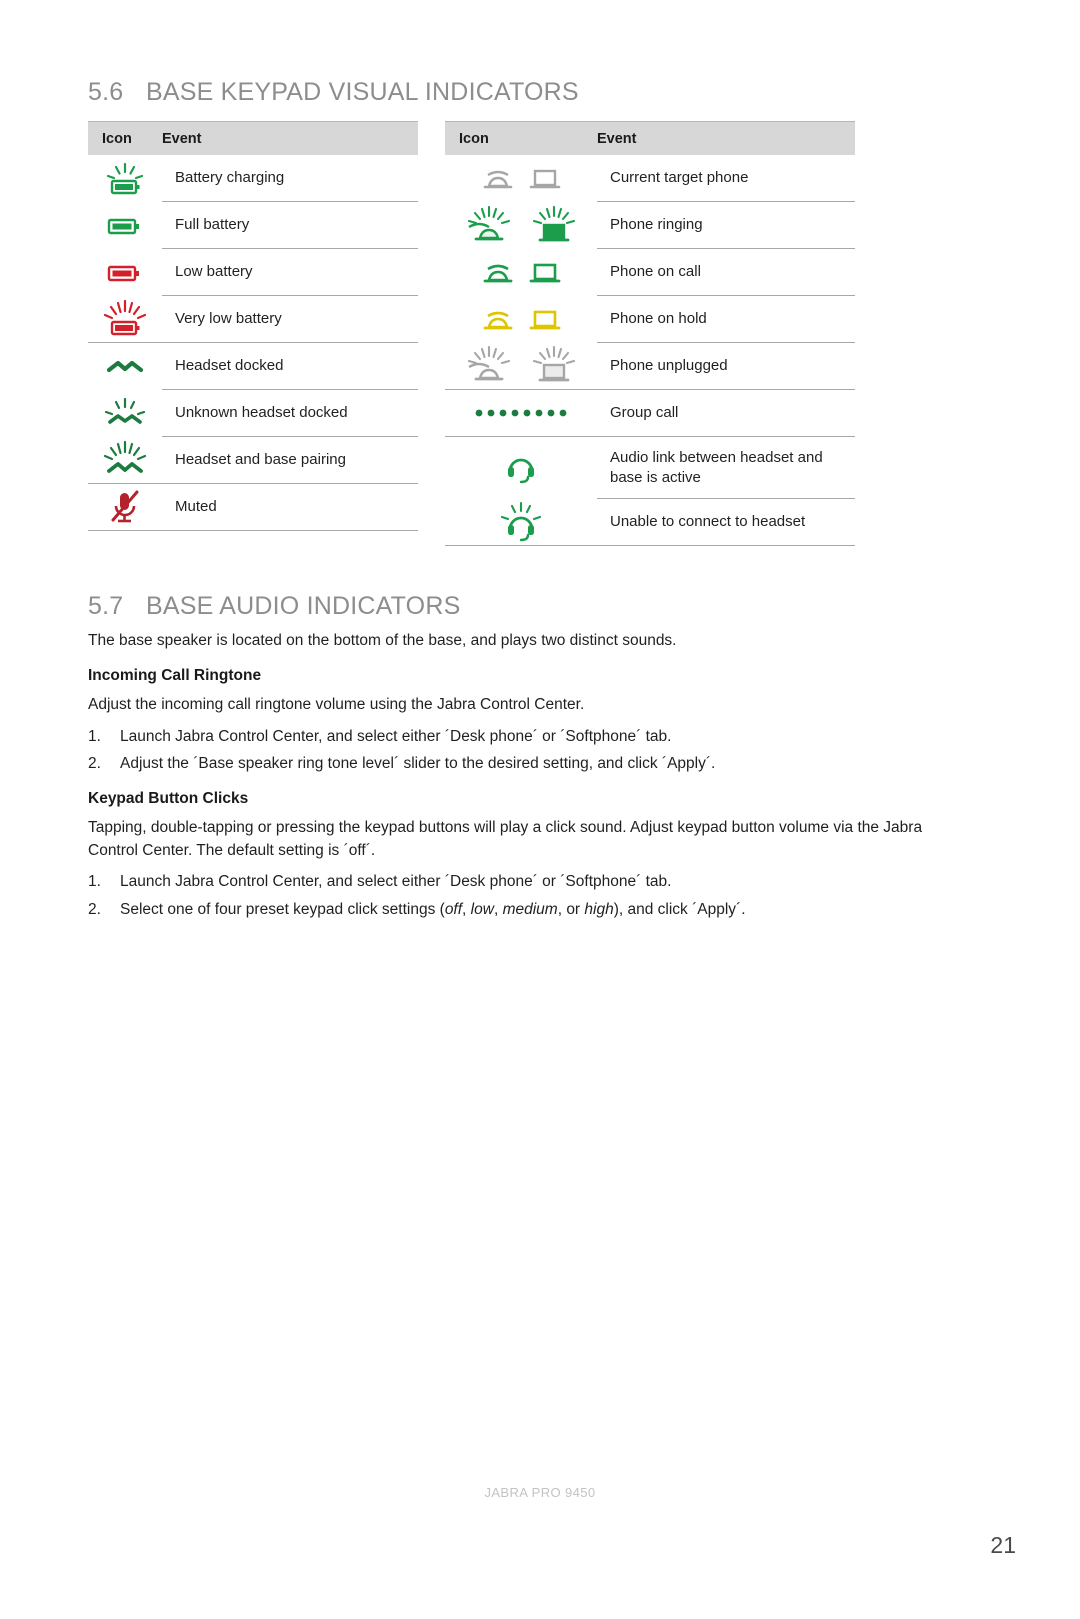  I want to click on event-label: Phone ringing, so click(726, 225).